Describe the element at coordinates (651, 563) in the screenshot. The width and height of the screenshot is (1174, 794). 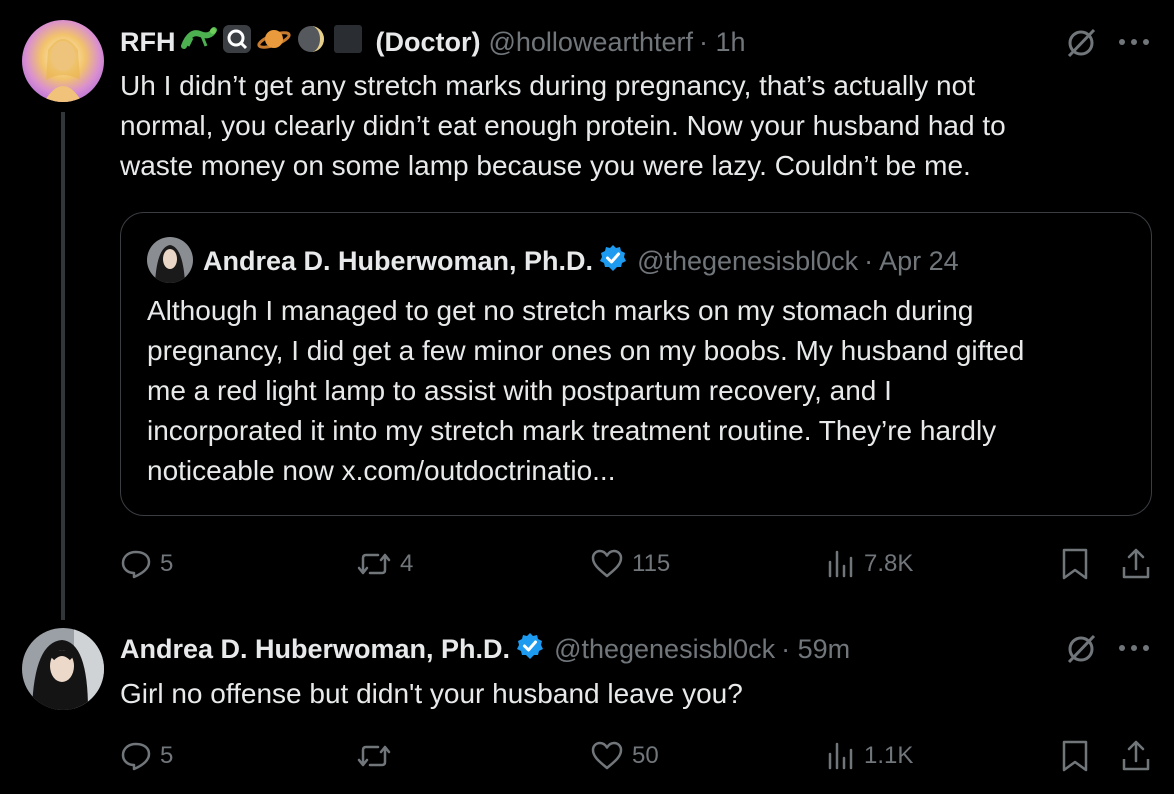
I see `like-count: 115` at that location.